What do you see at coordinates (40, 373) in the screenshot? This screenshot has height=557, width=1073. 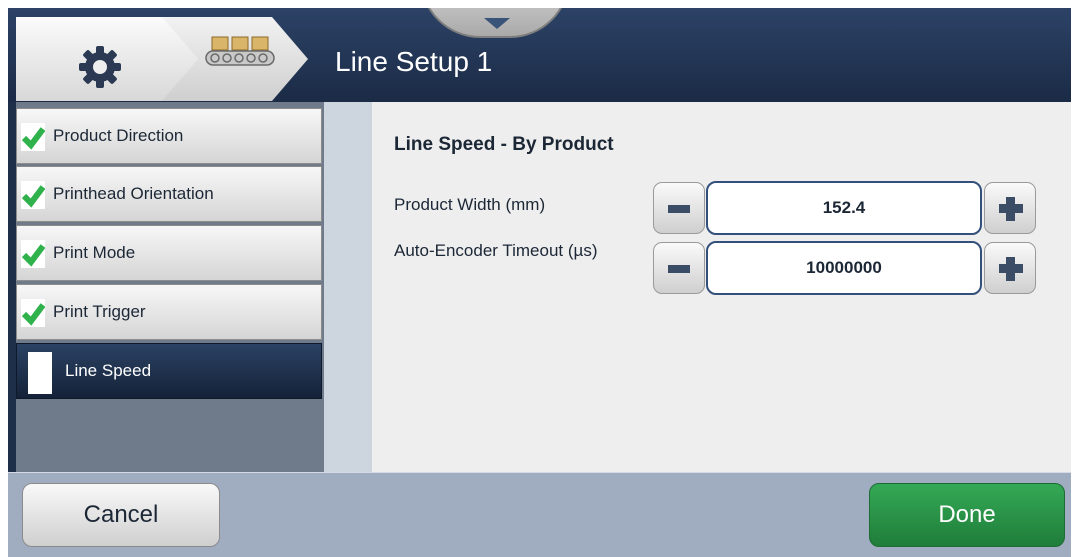 I see `active-indicator` at bounding box center [40, 373].